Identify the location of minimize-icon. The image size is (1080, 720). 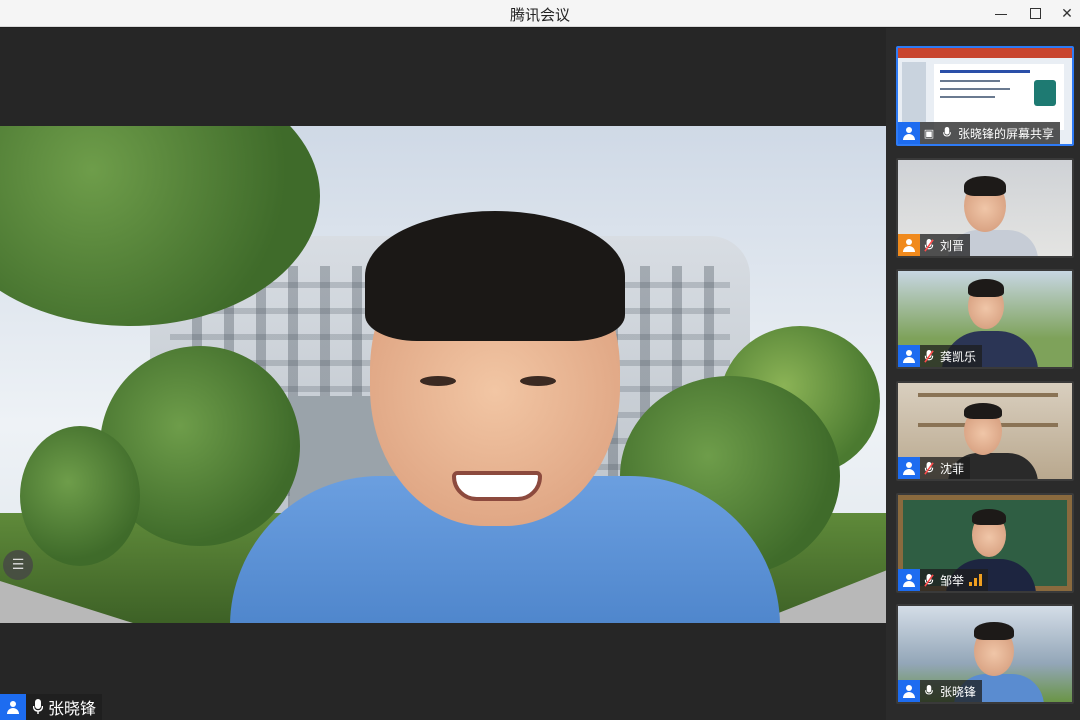
(1001, 14).